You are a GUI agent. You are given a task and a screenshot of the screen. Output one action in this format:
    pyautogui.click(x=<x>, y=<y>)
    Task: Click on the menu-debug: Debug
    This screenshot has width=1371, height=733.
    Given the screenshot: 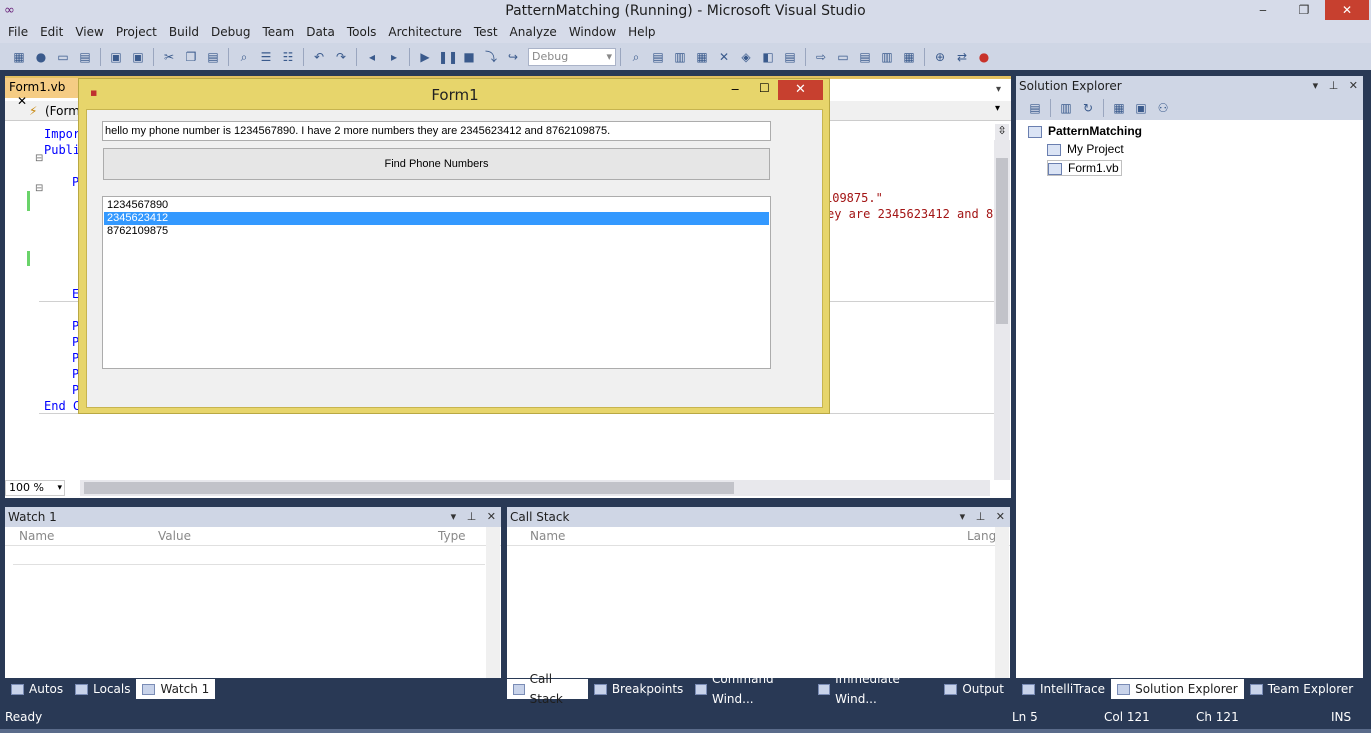 What is the action you would take?
    pyautogui.click(x=230, y=32)
    